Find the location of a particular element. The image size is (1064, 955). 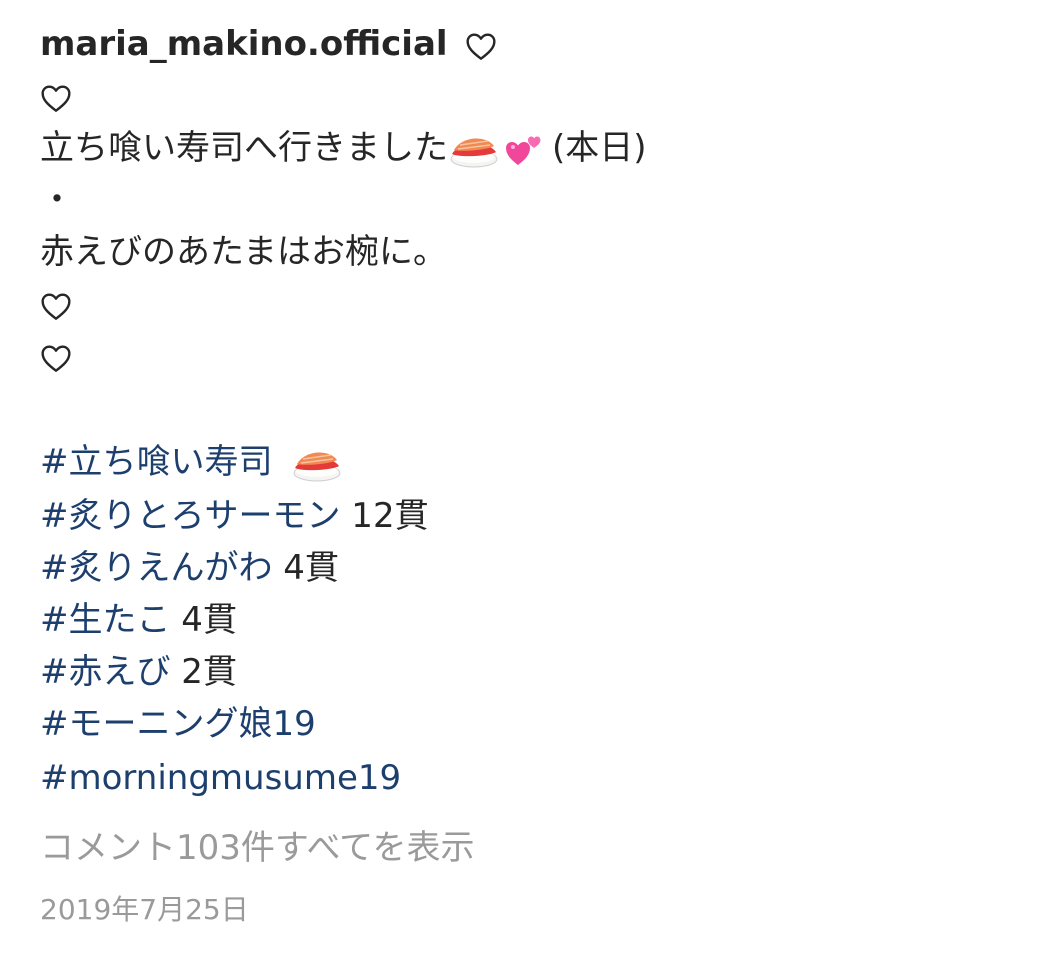

hashtag-line-7: #morningmusume19 is located at coordinates (220, 778).